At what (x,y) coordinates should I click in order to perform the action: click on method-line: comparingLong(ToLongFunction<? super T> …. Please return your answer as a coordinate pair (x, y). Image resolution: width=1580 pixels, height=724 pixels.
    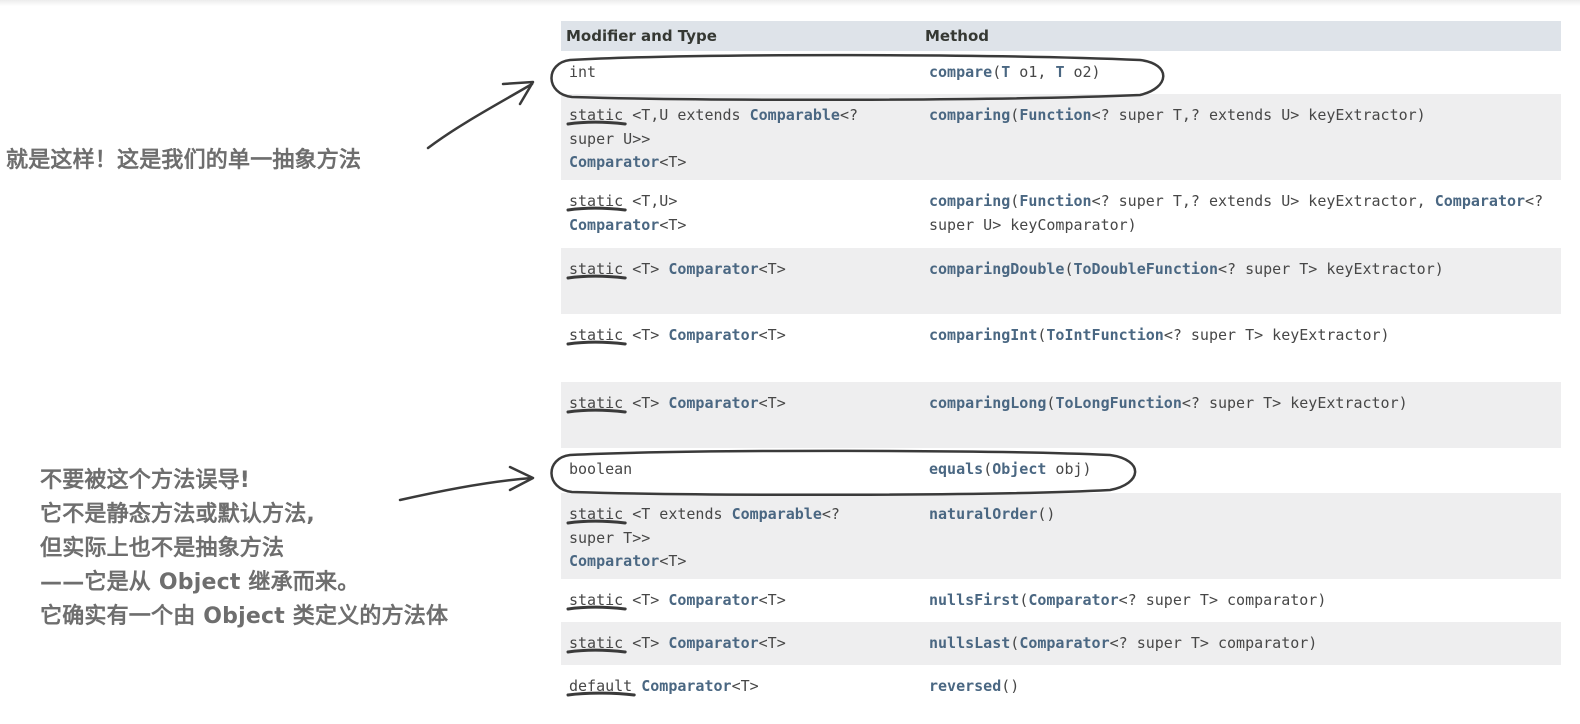
    Looking at the image, I should click on (1245, 404).